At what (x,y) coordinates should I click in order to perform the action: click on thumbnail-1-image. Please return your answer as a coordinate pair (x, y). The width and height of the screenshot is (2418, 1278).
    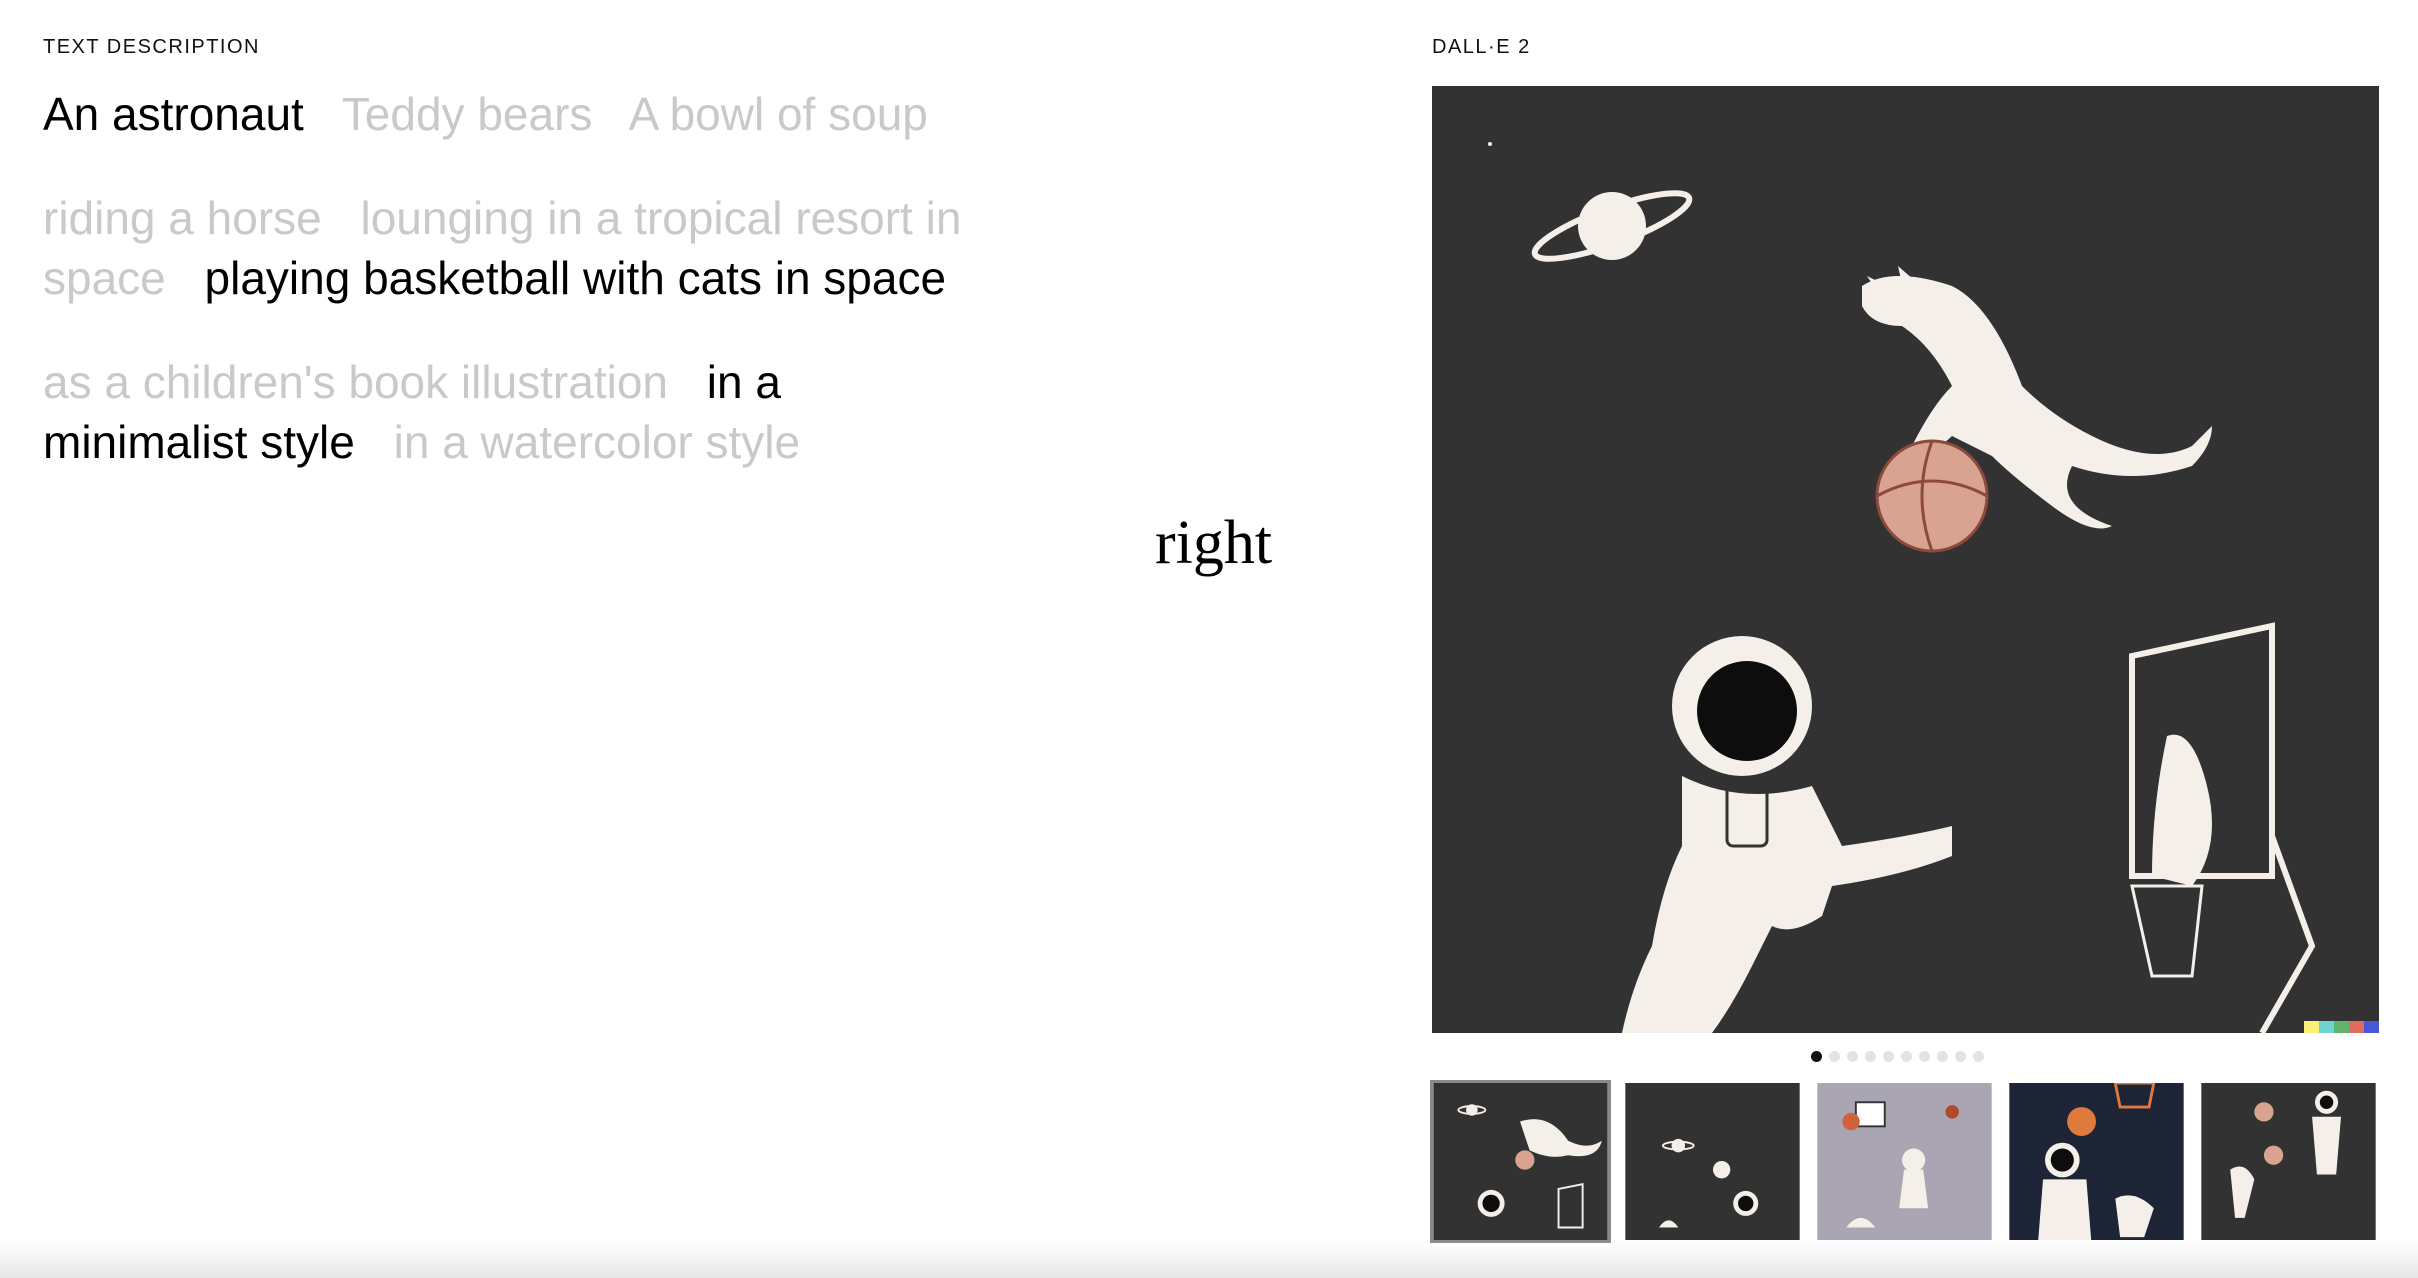
    Looking at the image, I should click on (1520, 1161).